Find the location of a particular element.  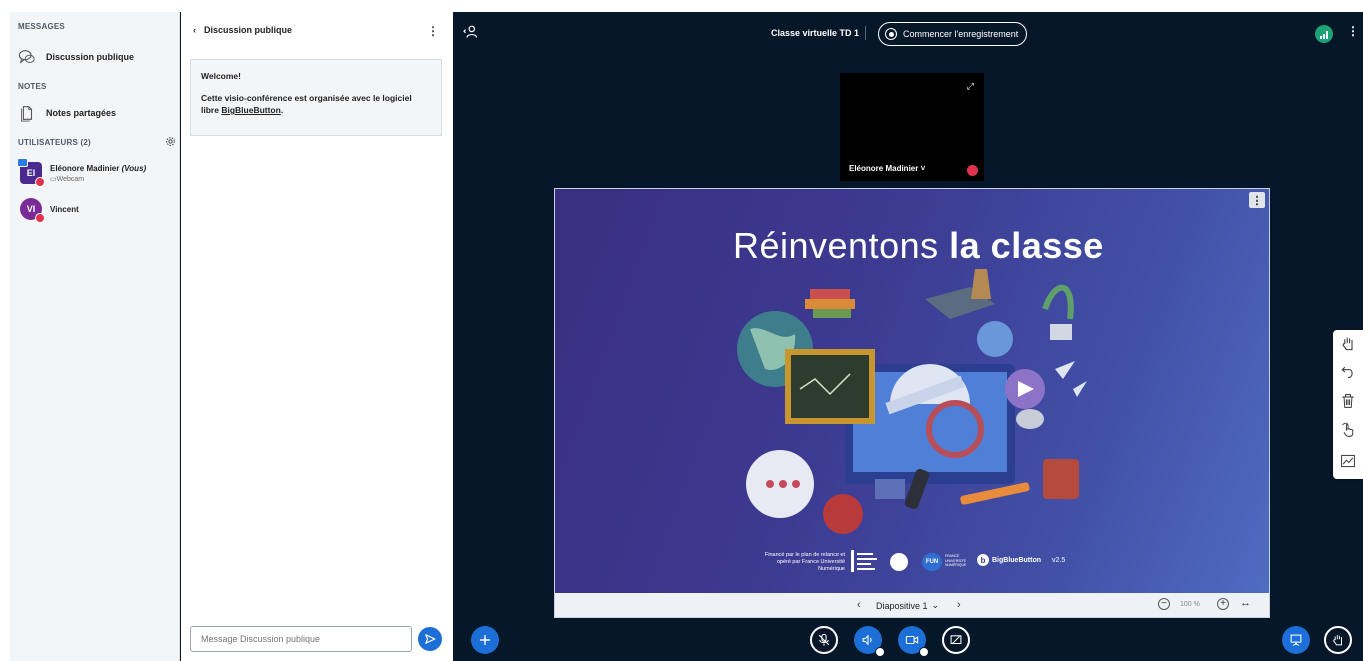

window-frame-top is located at coordinates (681, 6).